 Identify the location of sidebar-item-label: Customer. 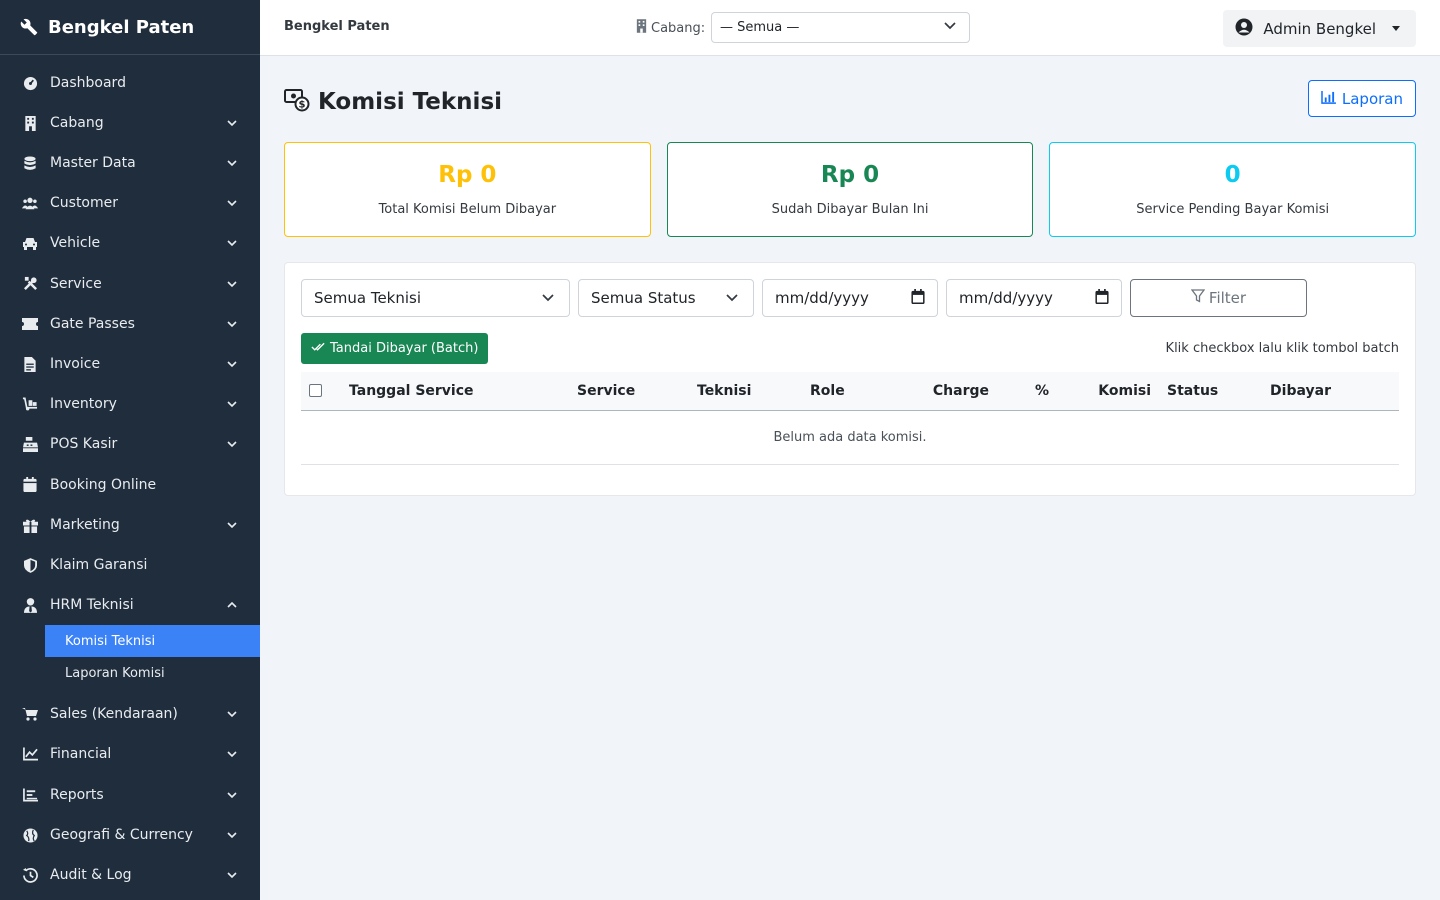
(84, 203).